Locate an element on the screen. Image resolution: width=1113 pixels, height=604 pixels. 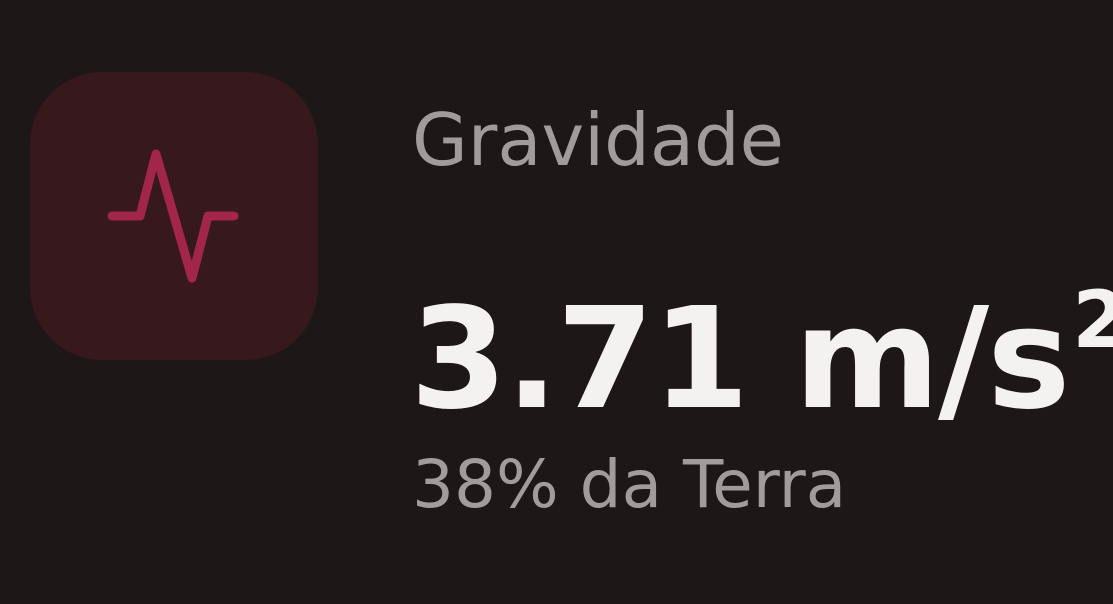
stat-value-exponent: 2 is located at coordinates (1092, 321).